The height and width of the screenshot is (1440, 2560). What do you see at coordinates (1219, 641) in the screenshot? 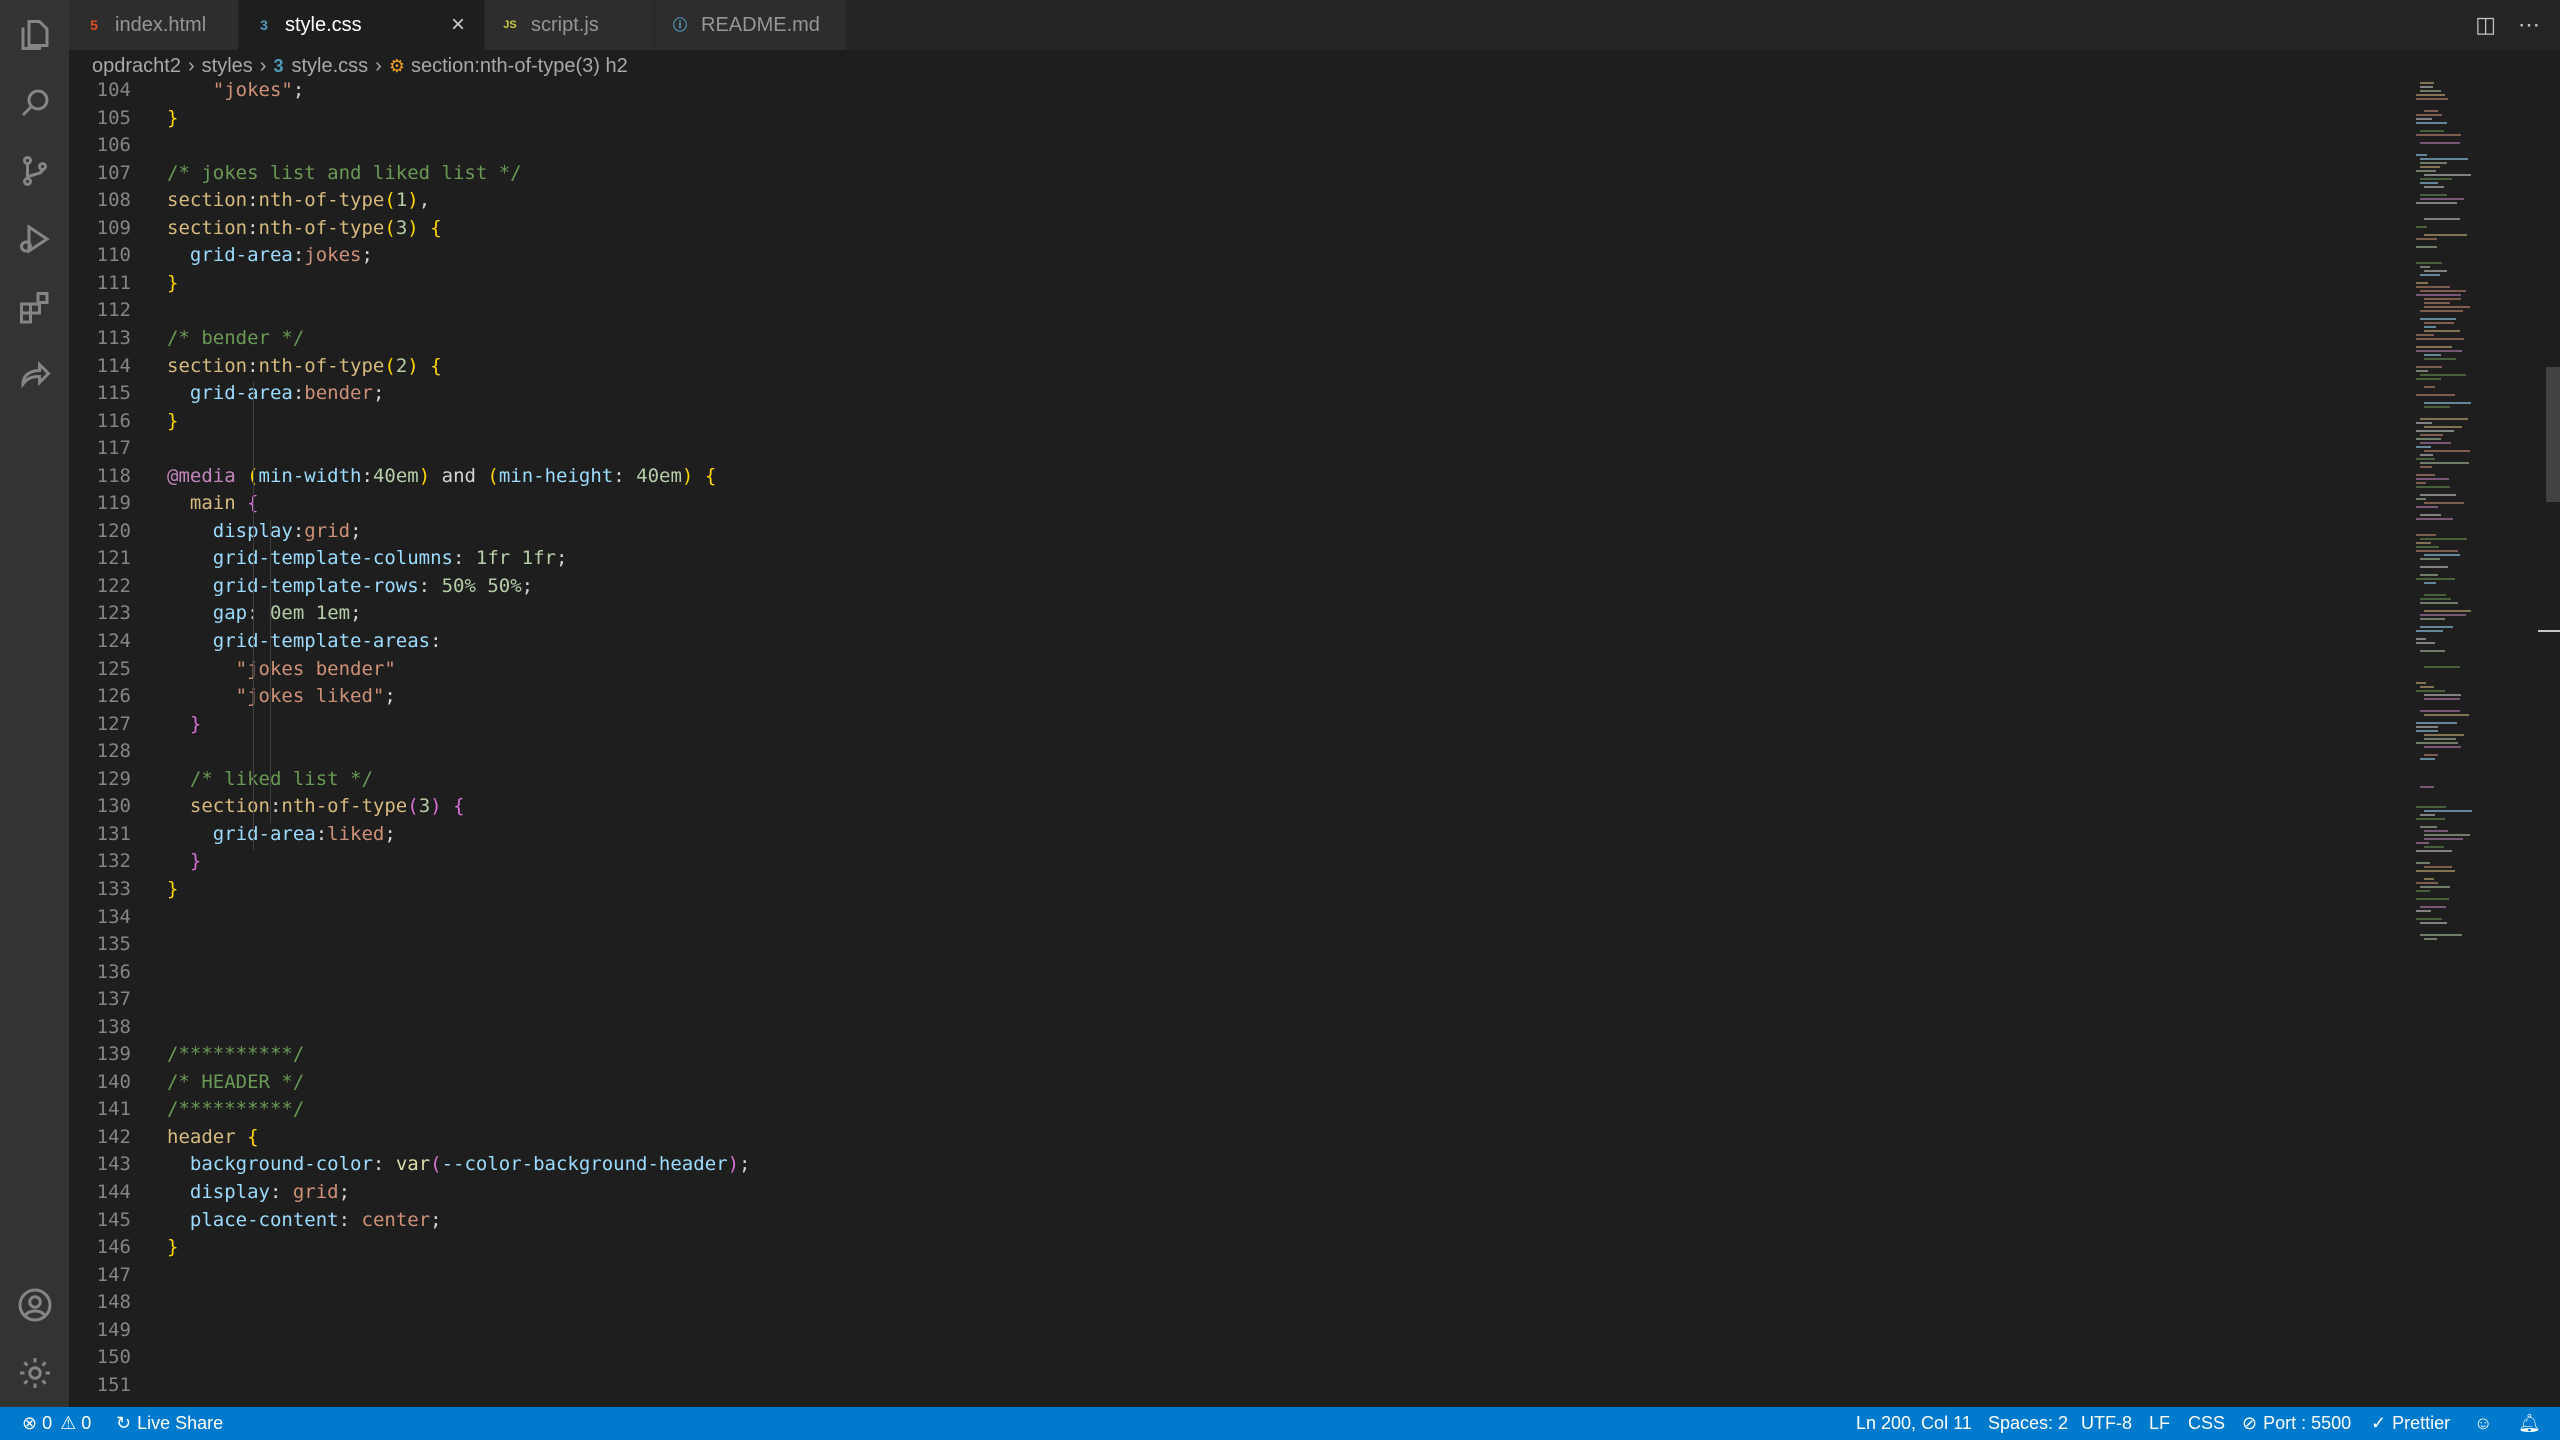
I see `code-line: 124 grid-template-areas:` at bounding box center [1219, 641].